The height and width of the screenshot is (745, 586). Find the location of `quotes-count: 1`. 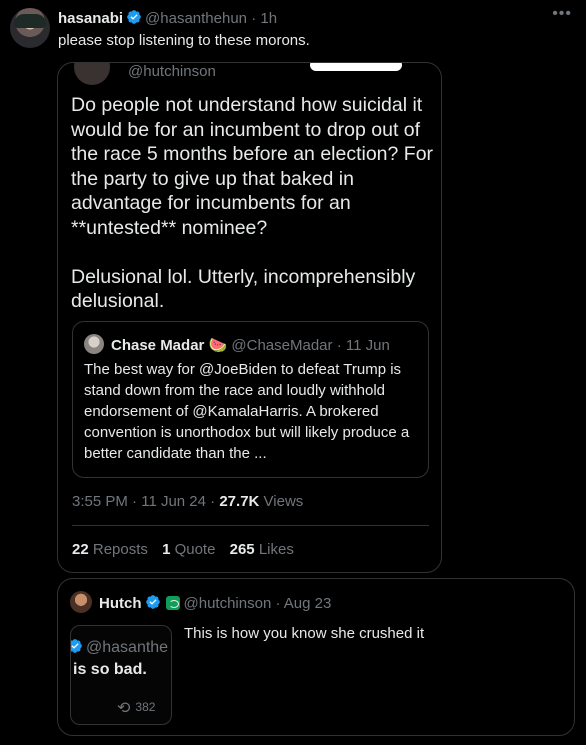

quotes-count: 1 is located at coordinates (166, 549).